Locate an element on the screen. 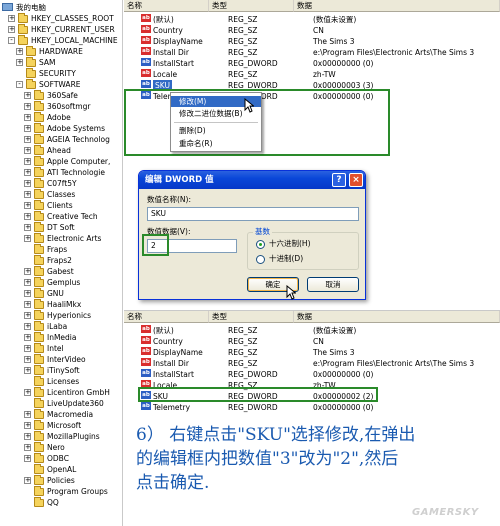  decimal-radio is located at coordinates (260, 259).